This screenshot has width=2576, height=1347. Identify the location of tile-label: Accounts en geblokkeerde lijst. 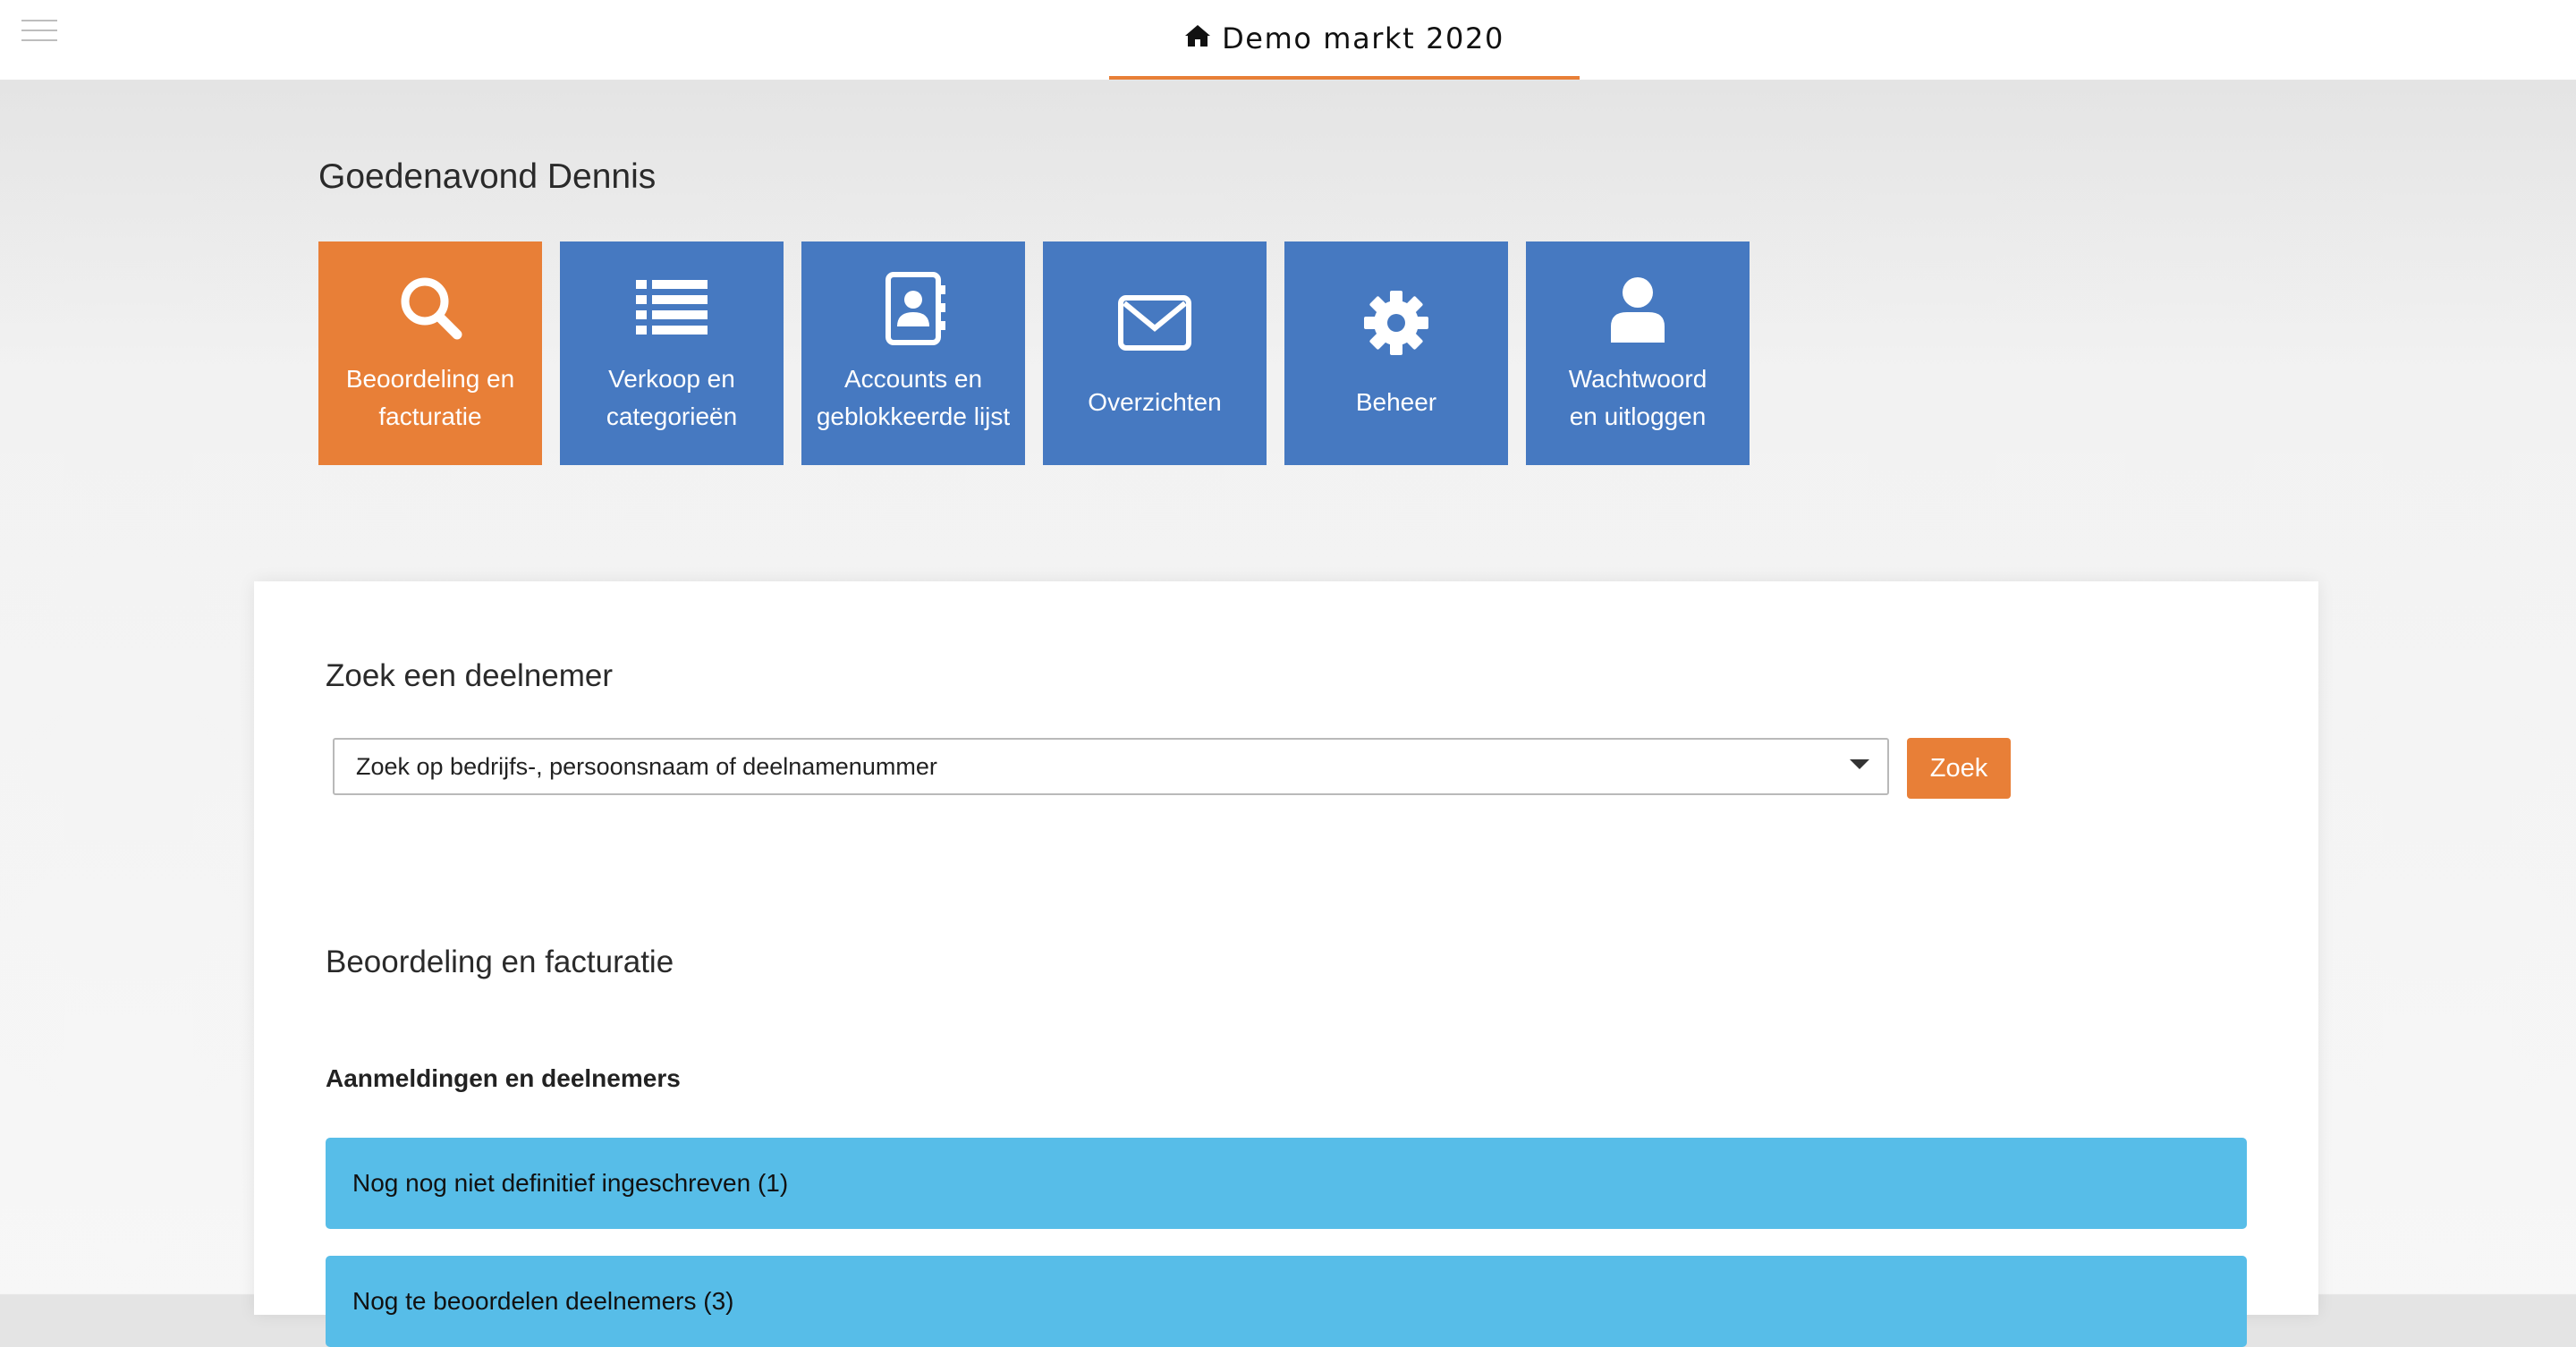
(913, 397).